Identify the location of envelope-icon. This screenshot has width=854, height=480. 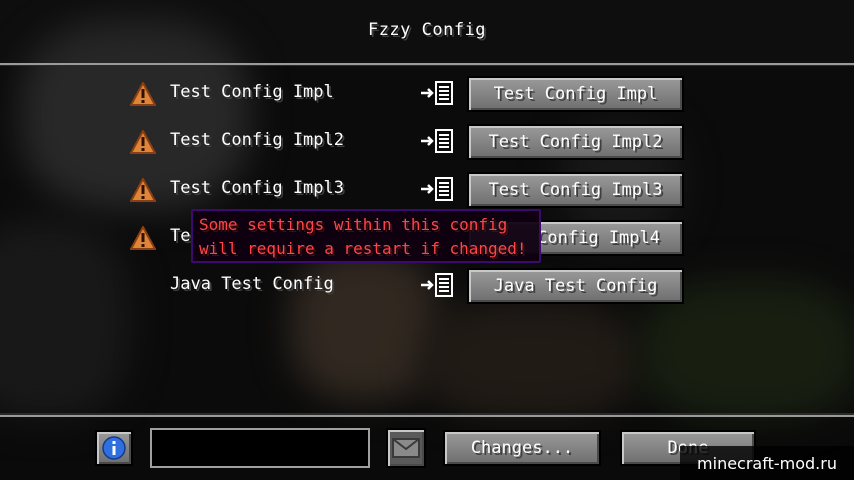
(406, 448).